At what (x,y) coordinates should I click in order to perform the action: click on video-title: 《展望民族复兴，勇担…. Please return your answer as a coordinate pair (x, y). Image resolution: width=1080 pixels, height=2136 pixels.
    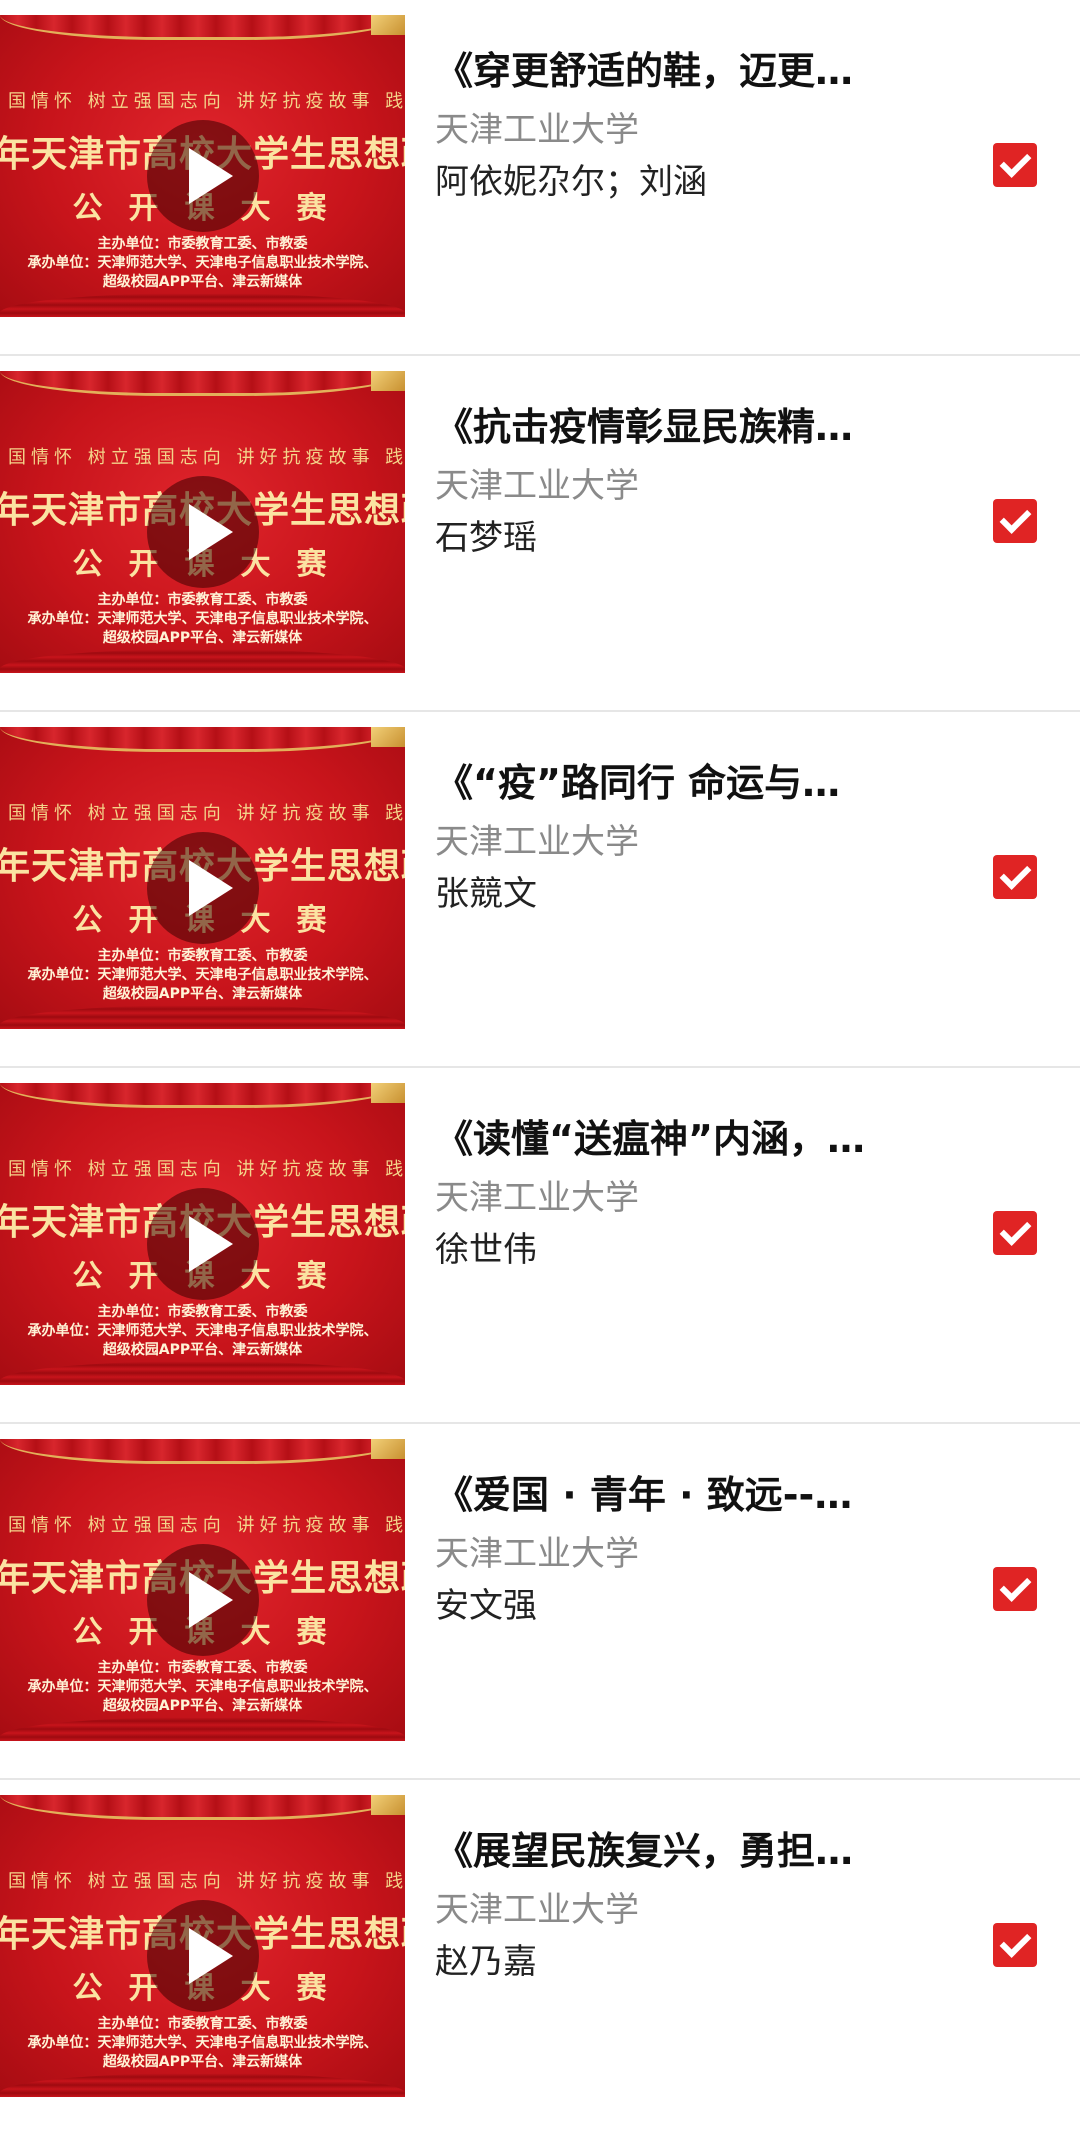
    Looking at the image, I should click on (670, 1847).